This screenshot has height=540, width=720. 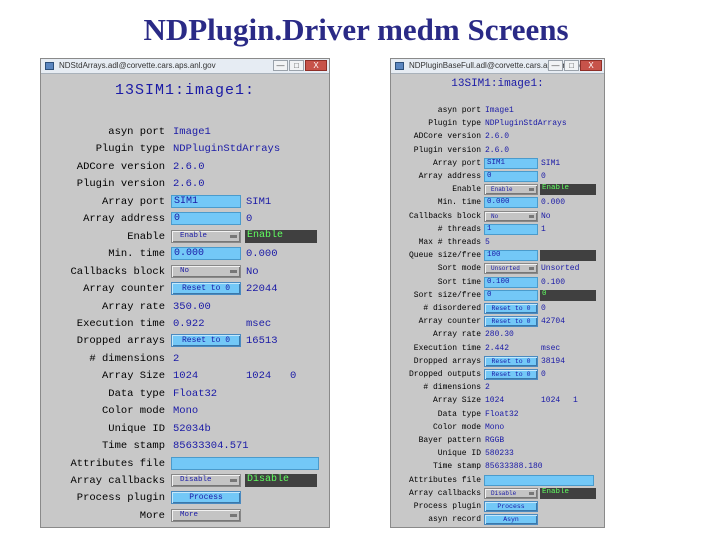 I want to click on num-threads-label: # threads, so click(x=459, y=229).